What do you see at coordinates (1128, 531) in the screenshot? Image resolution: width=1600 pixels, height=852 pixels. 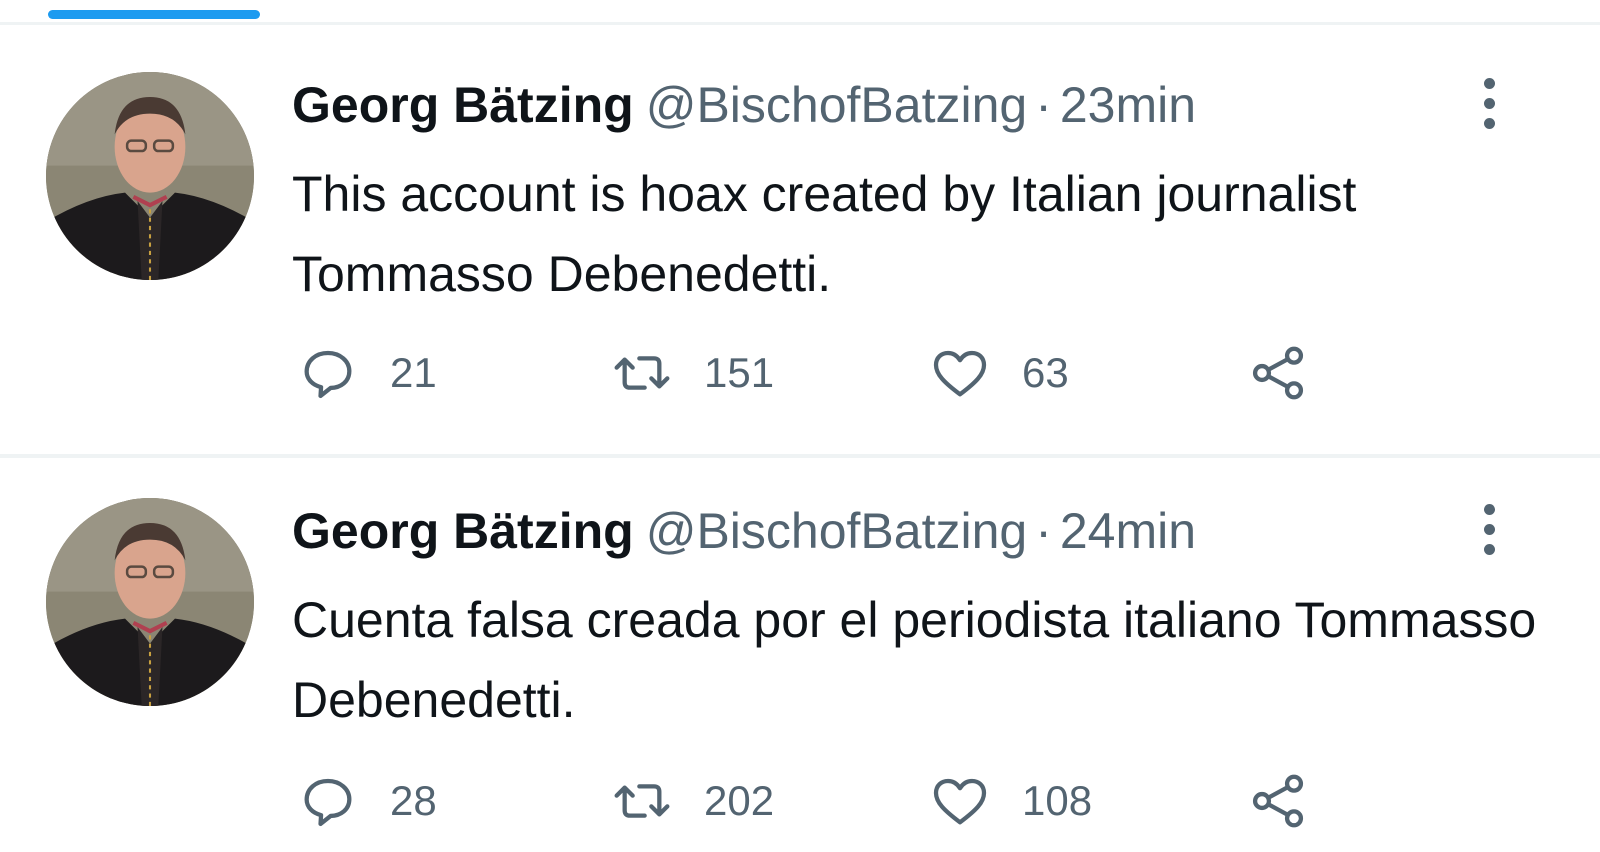 I see `timestamp: 24min` at bounding box center [1128, 531].